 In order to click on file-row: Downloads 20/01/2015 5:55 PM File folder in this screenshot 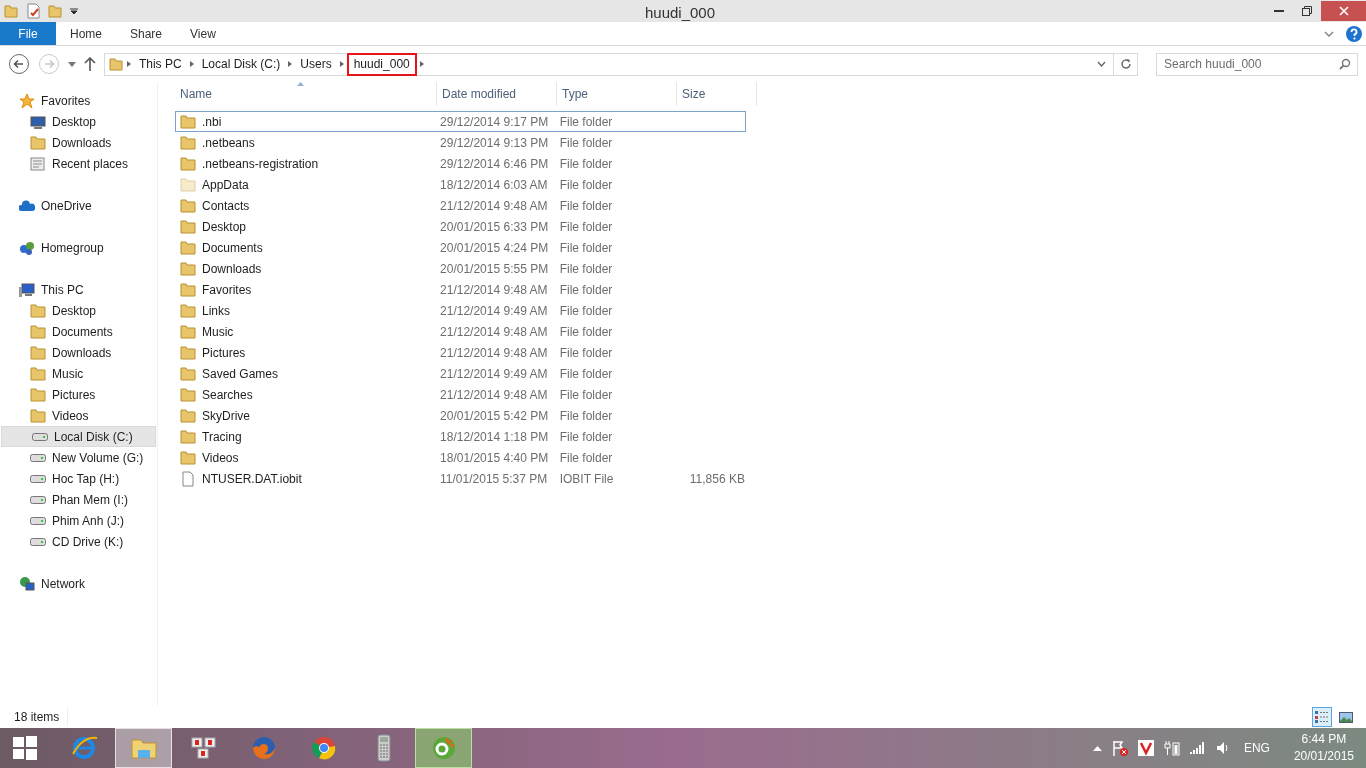, I will do `click(460, 268)`.